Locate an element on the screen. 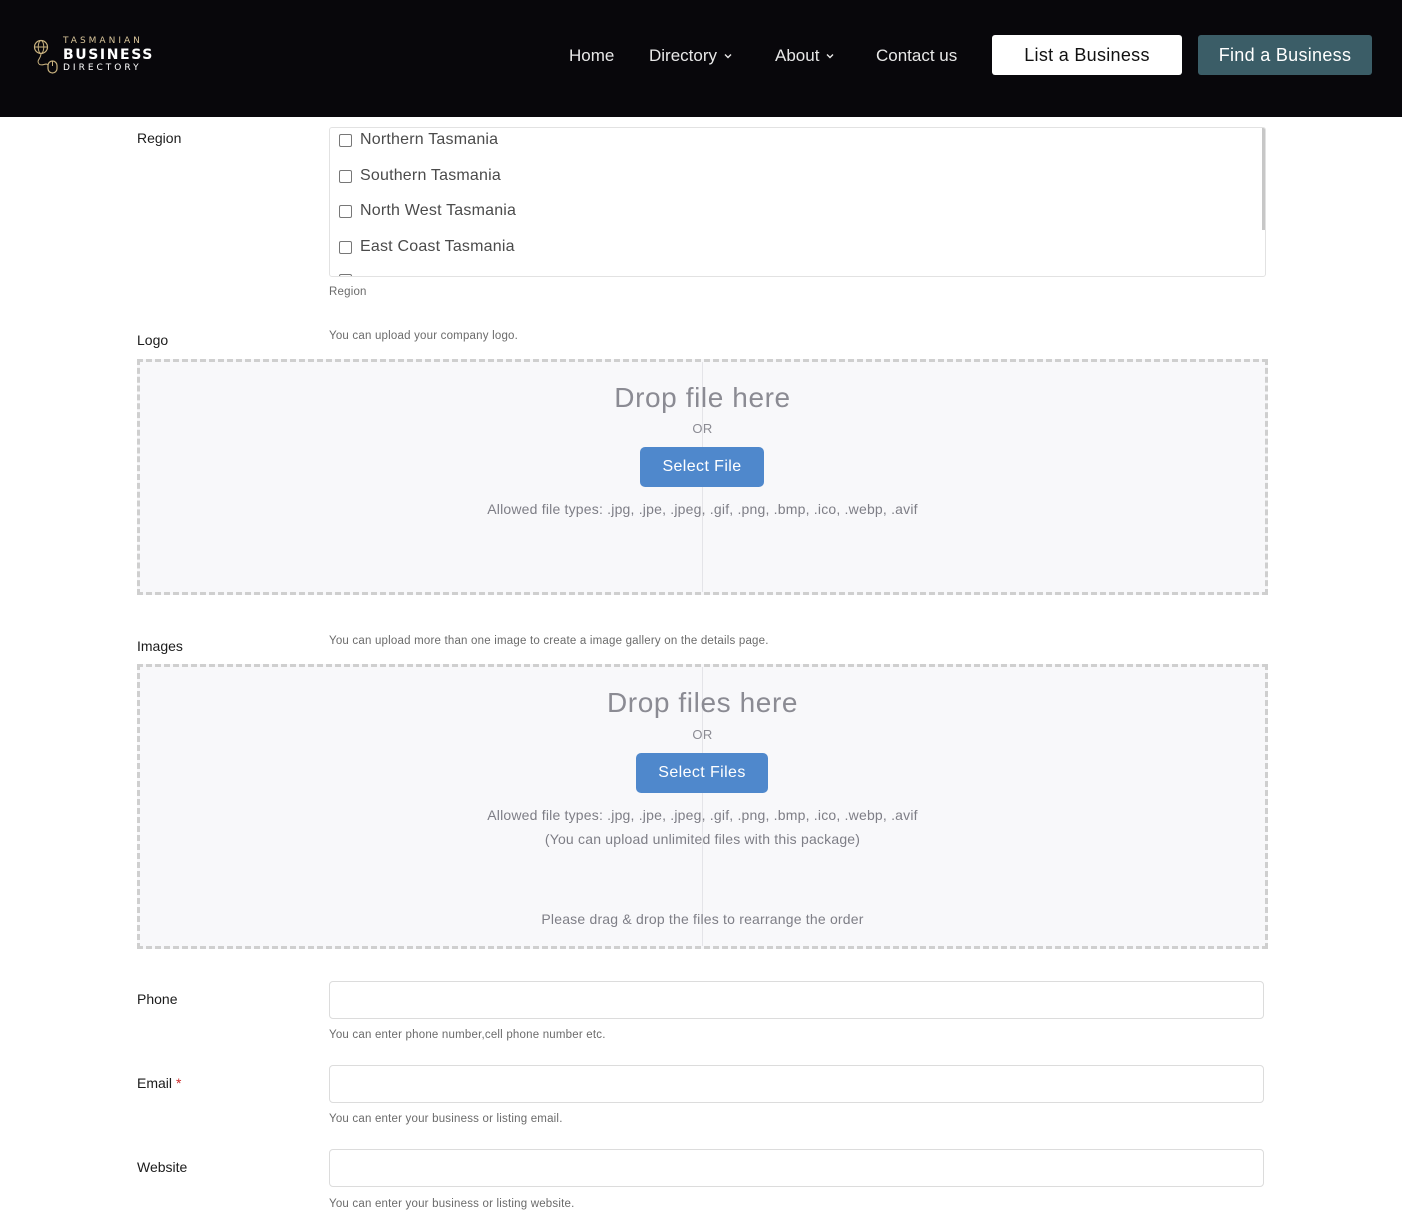 The width and height of the screenshot is (1402, 1224). globe-mouse-logo-icon is located at coordinates (45, 56).